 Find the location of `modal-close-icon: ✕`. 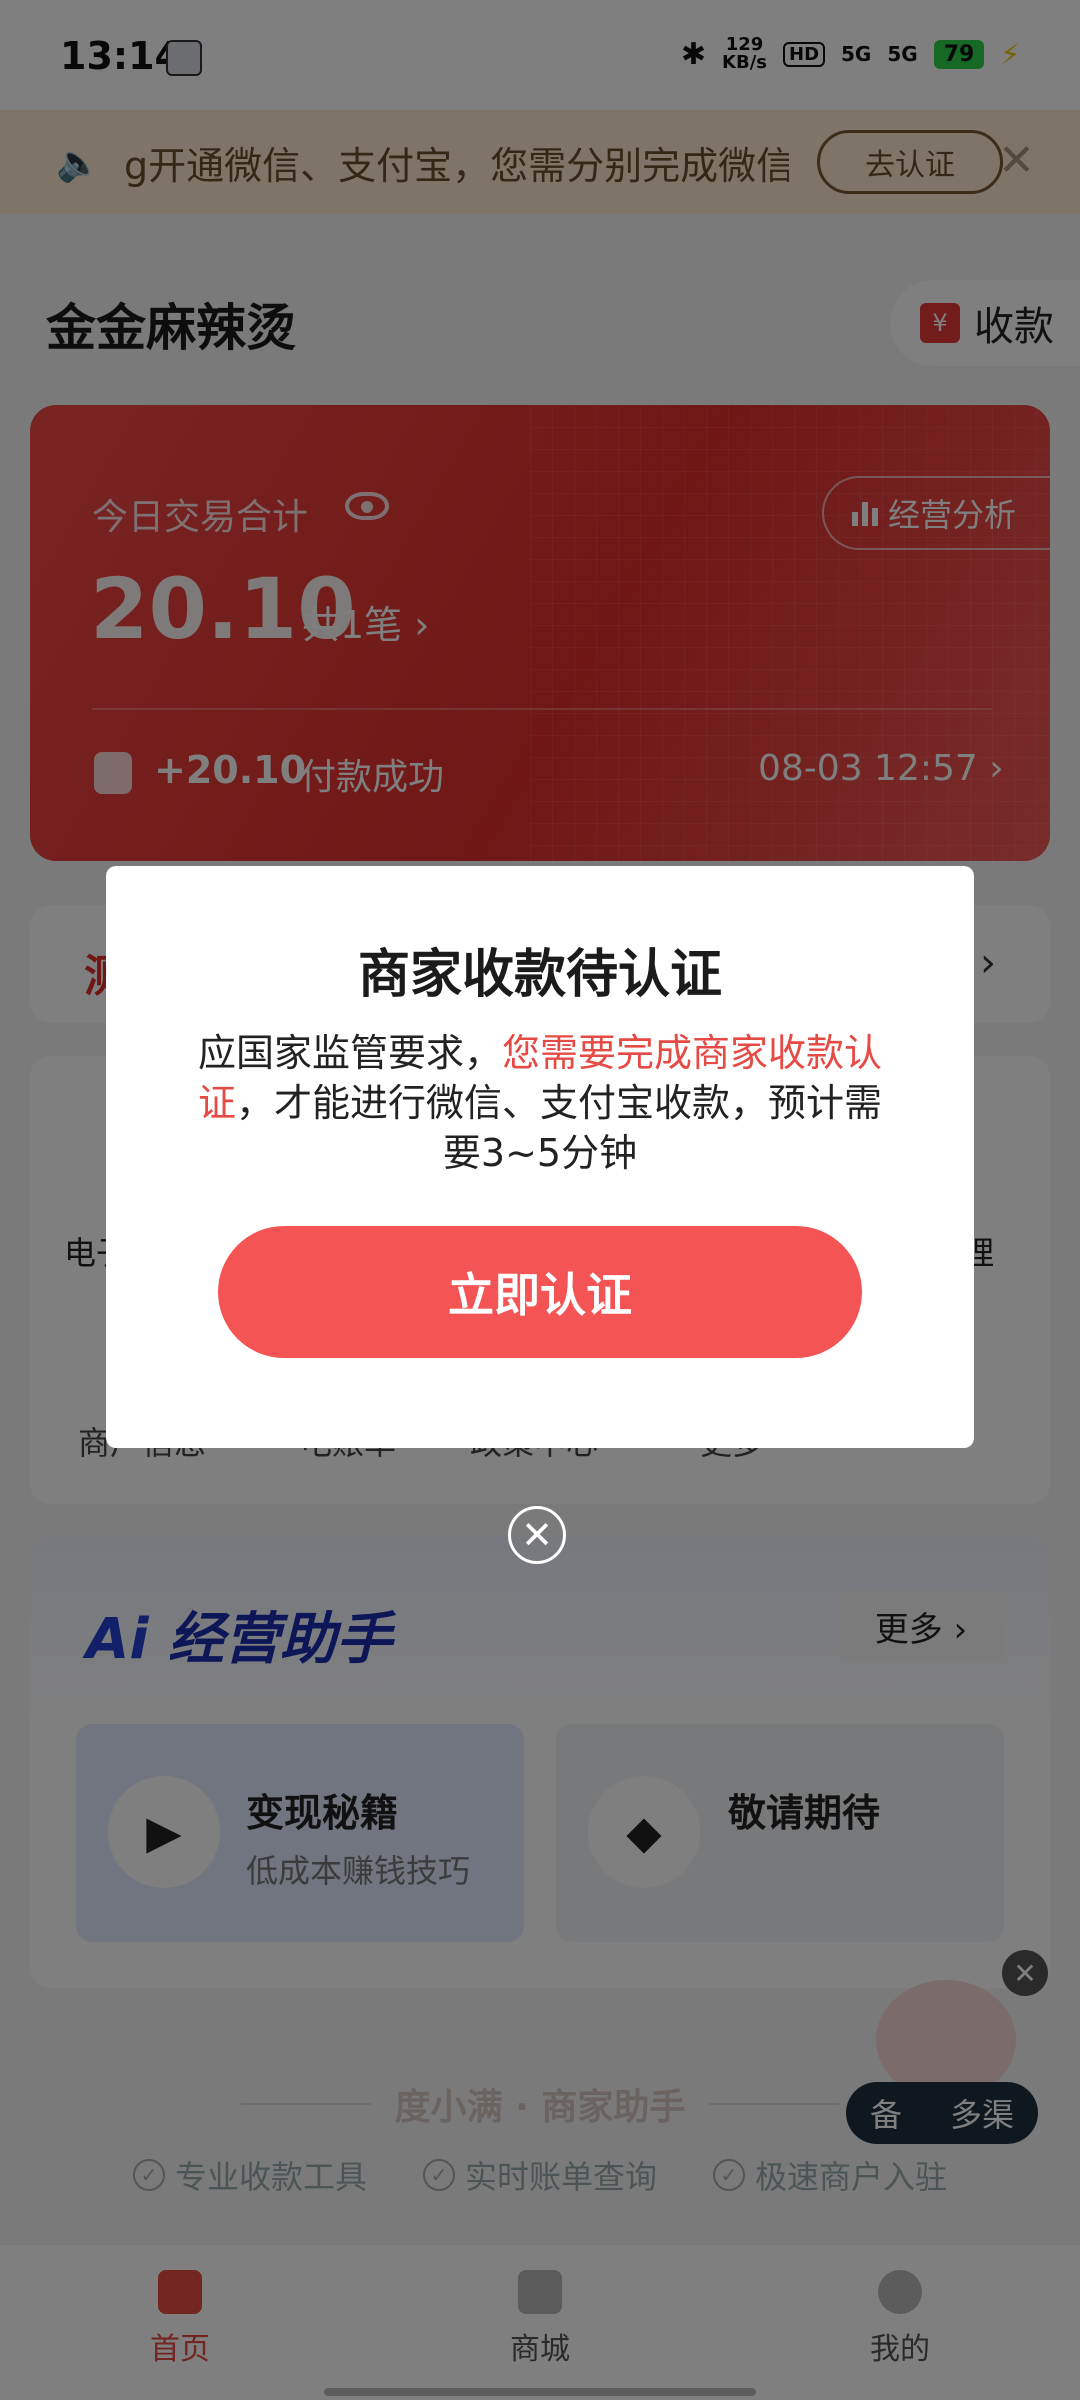

modal-close-icon: ✕ is located at coordinates (537, 1535).